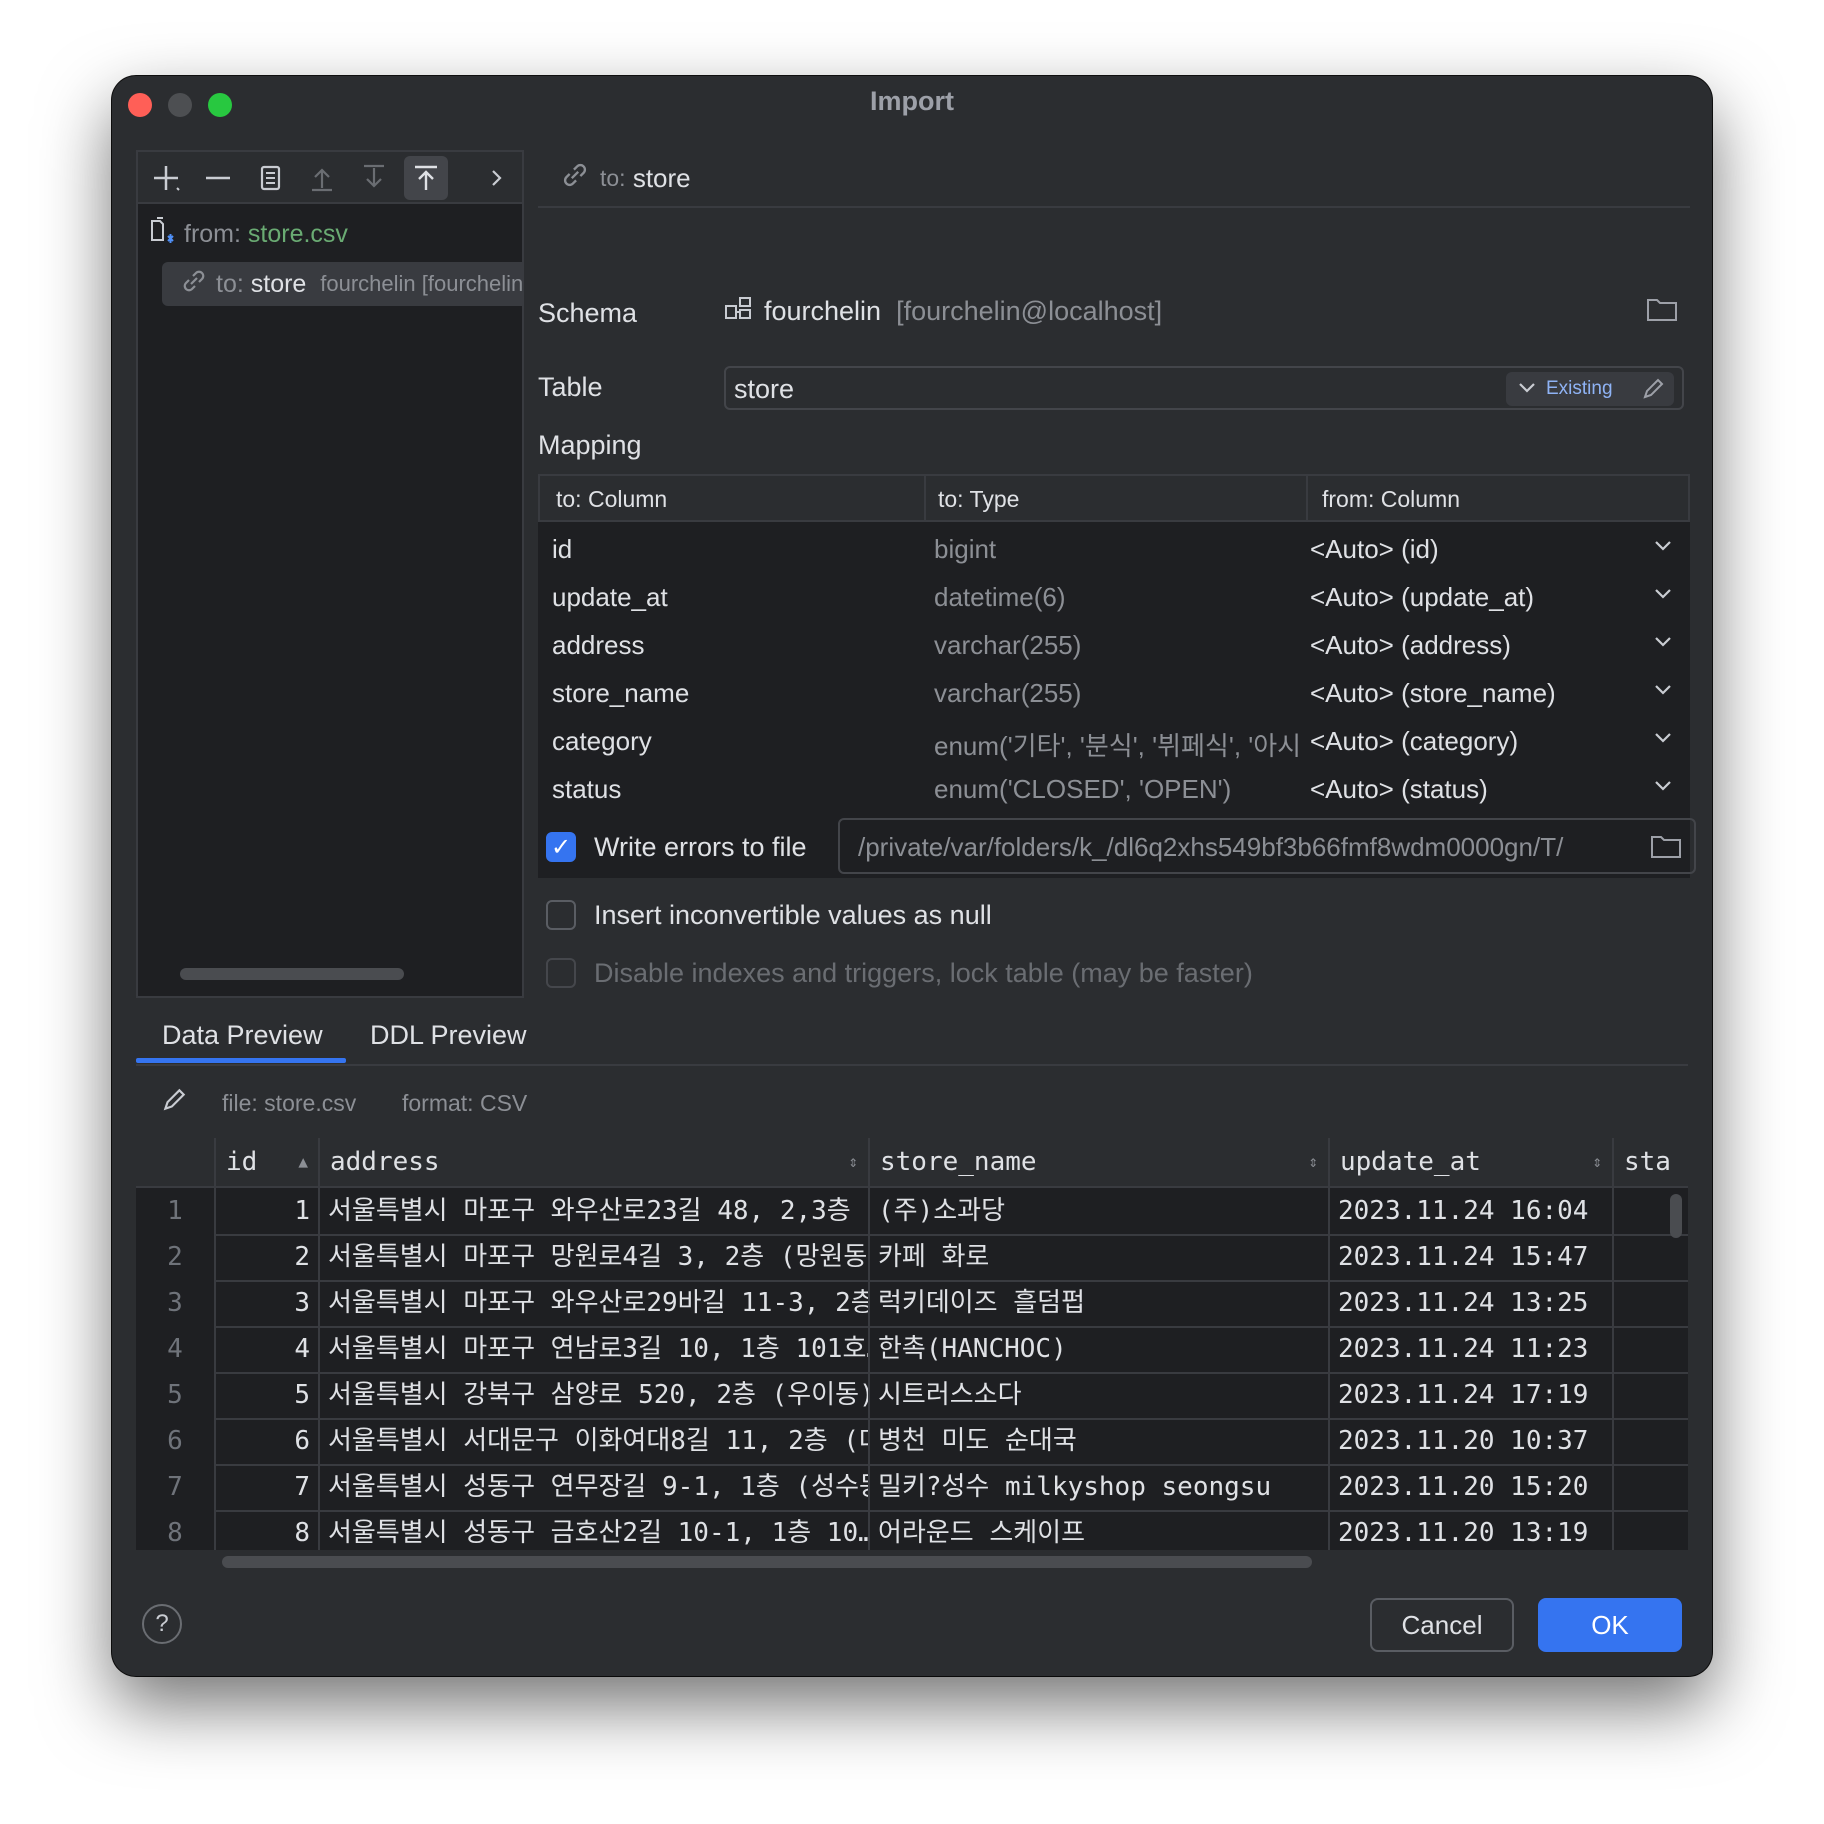 The image size is (1824, 1824). Describe the element at coordinates (1472, 1211) in the screenshot. I see `update-at-cell: 2023.11.24 16:04` at that location.